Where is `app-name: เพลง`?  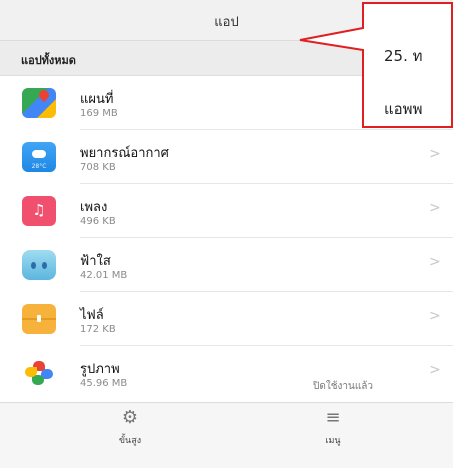 app-name: เพลง is located at coordinates (94, 207).